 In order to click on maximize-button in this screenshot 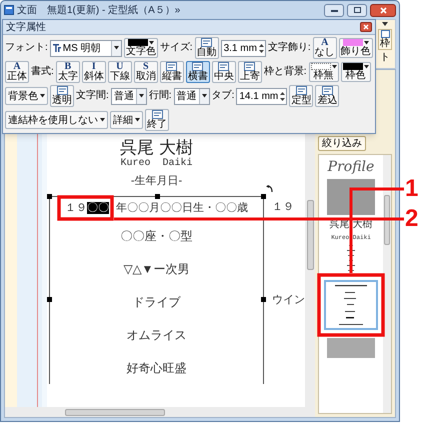, I will do `click(357, 10)`.